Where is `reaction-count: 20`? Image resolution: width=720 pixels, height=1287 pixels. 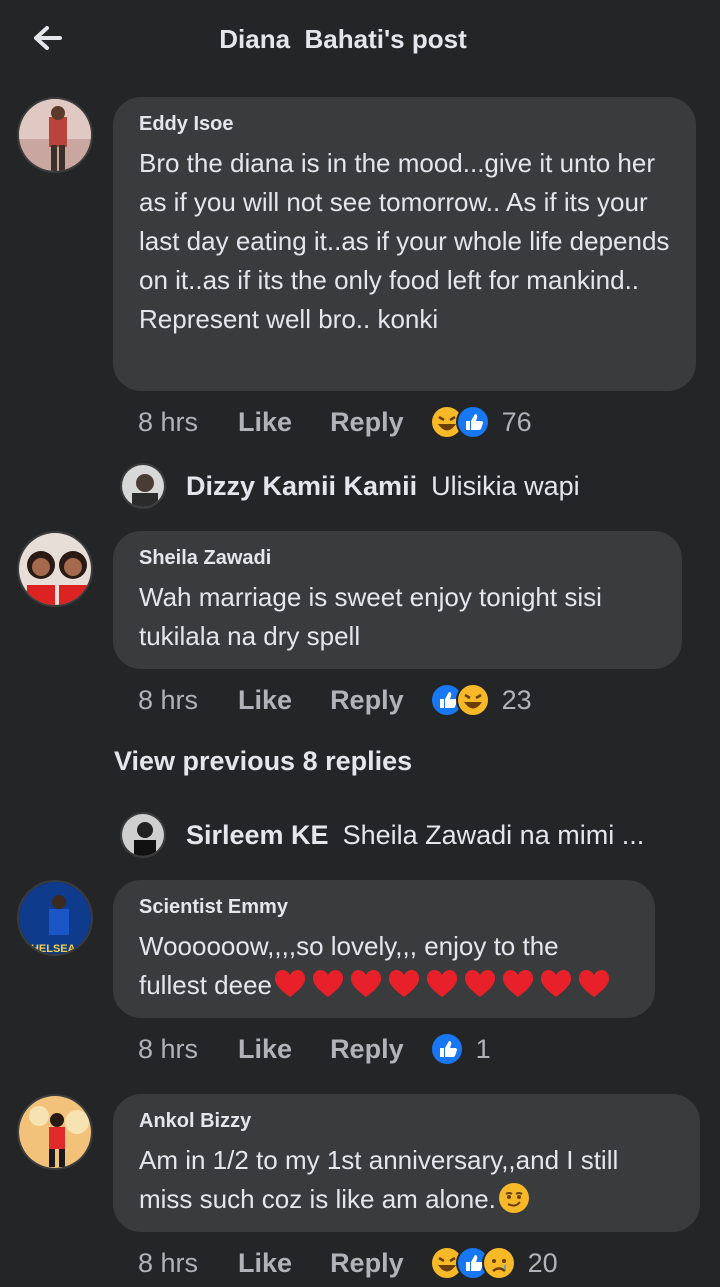
reaction-count: 20 is located at coordinates (542, 1262).